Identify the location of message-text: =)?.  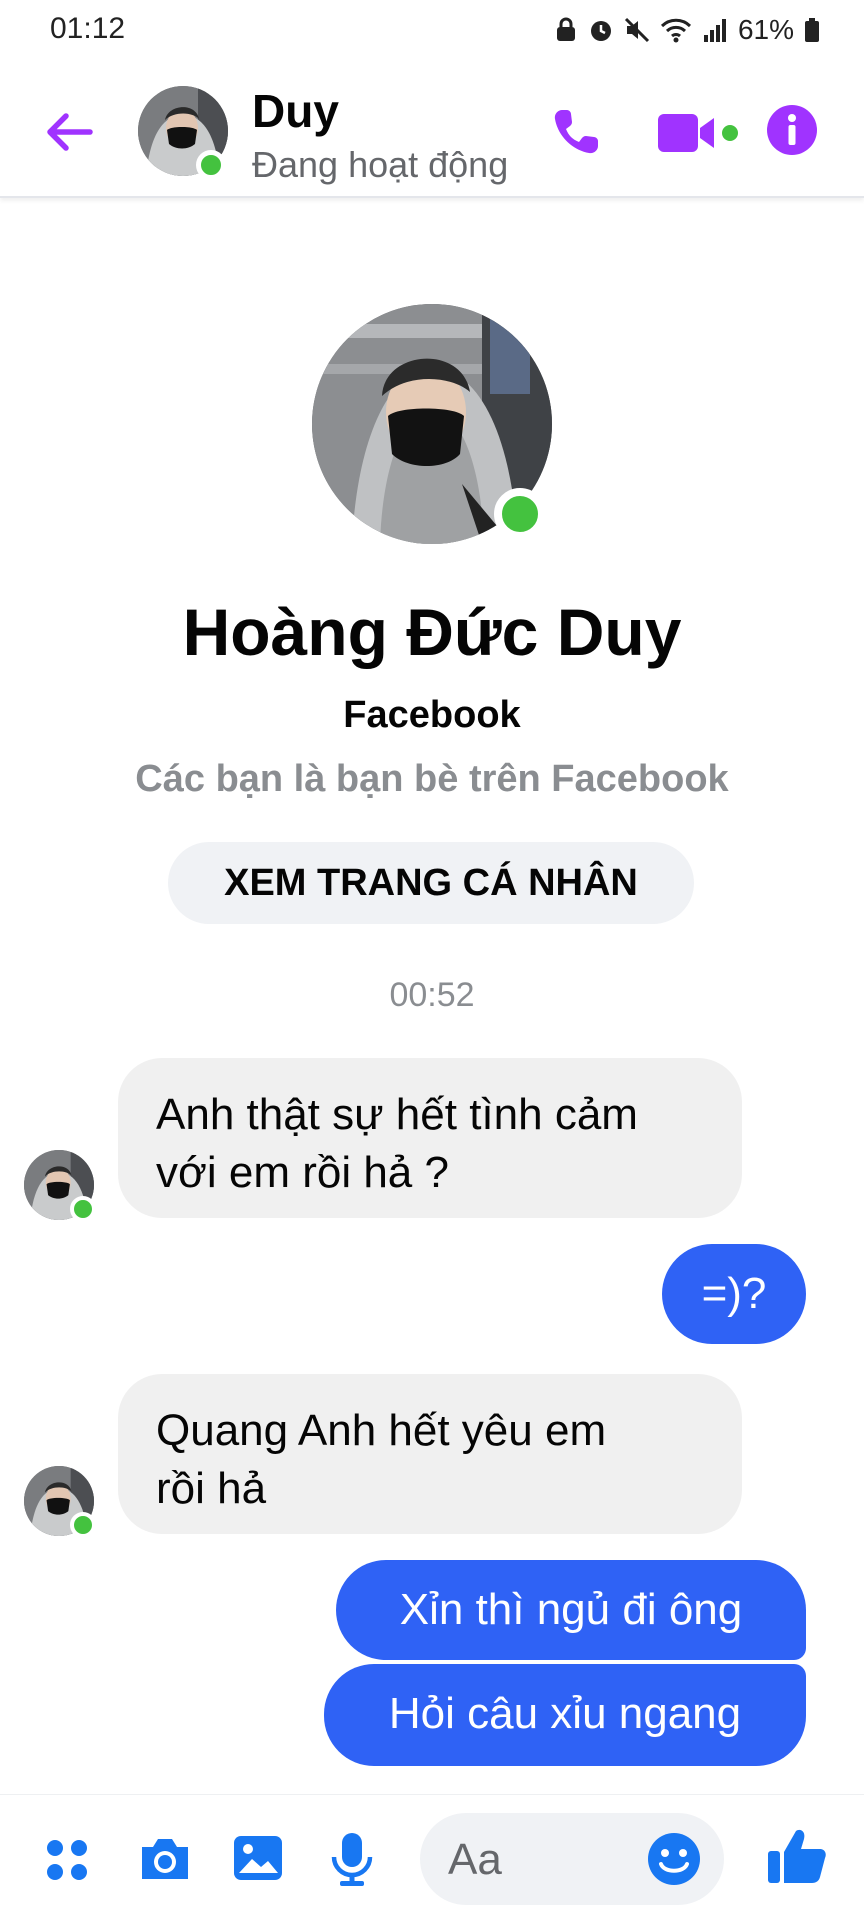
(734, 1293).